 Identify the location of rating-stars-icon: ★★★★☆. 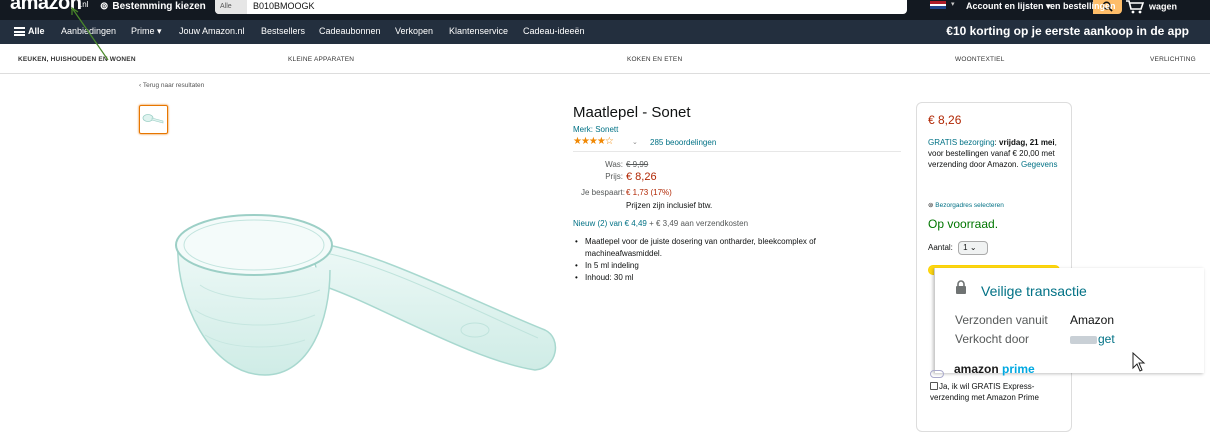
(593, 141).